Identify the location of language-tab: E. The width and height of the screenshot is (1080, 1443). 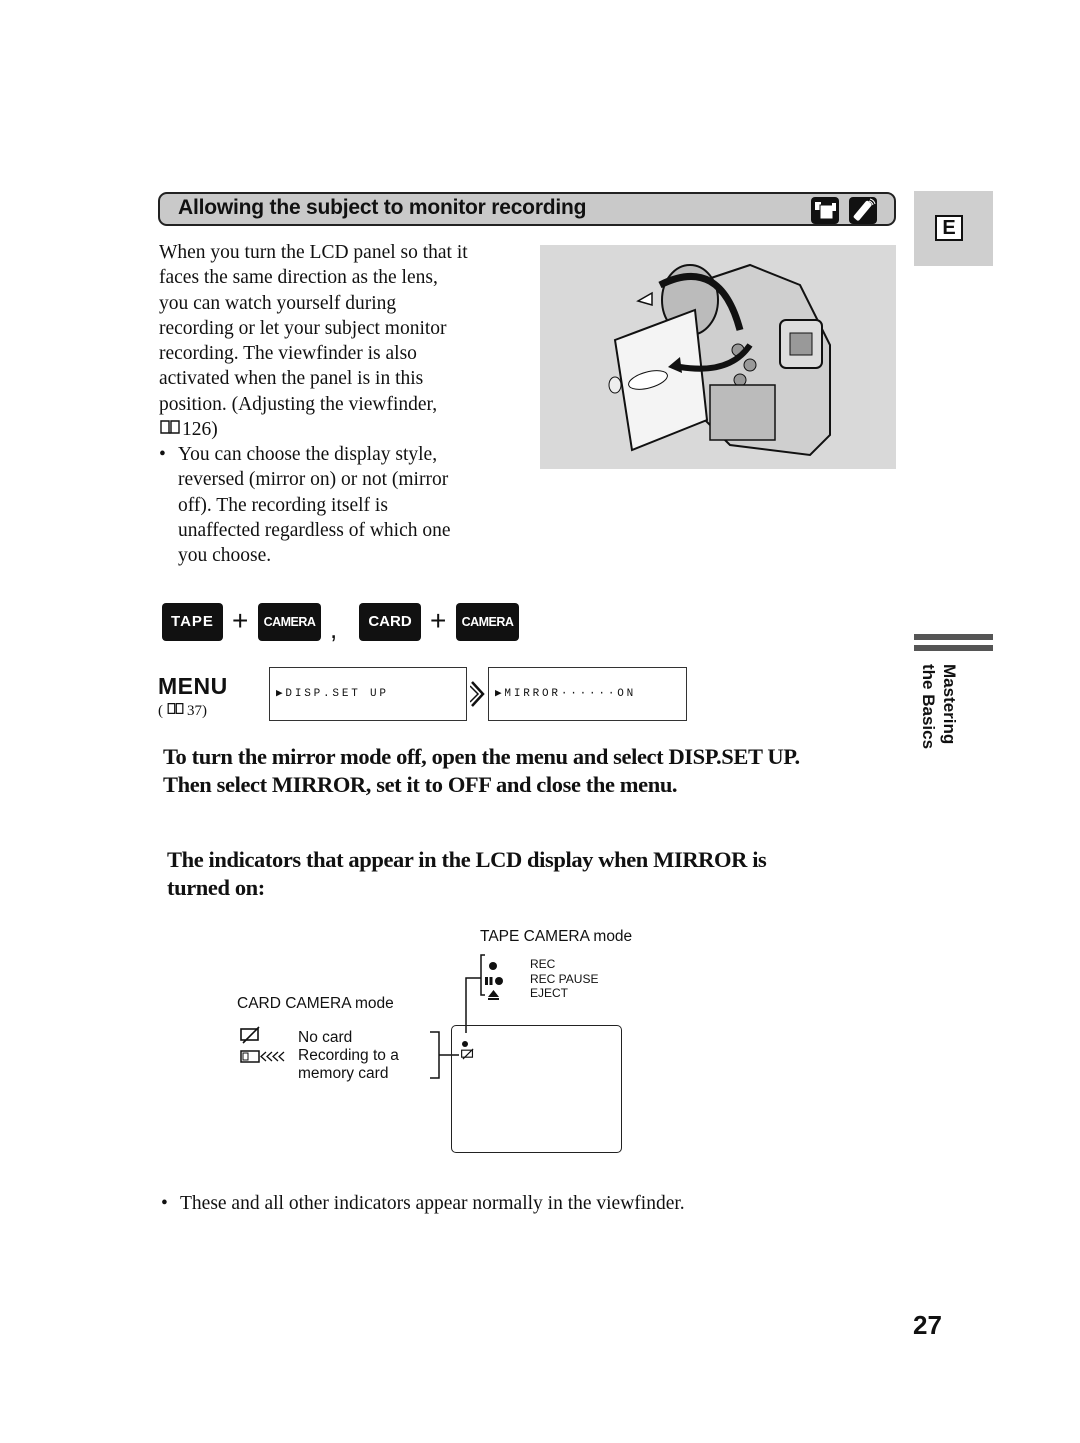
(953, 228).